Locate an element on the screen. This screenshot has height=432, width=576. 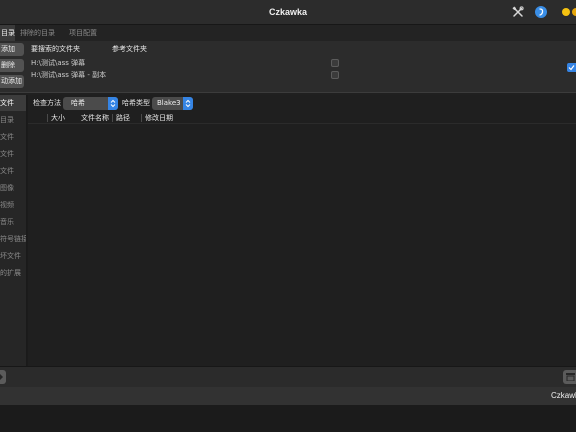
panel-toggle-button is located at coordinates (569, 377).